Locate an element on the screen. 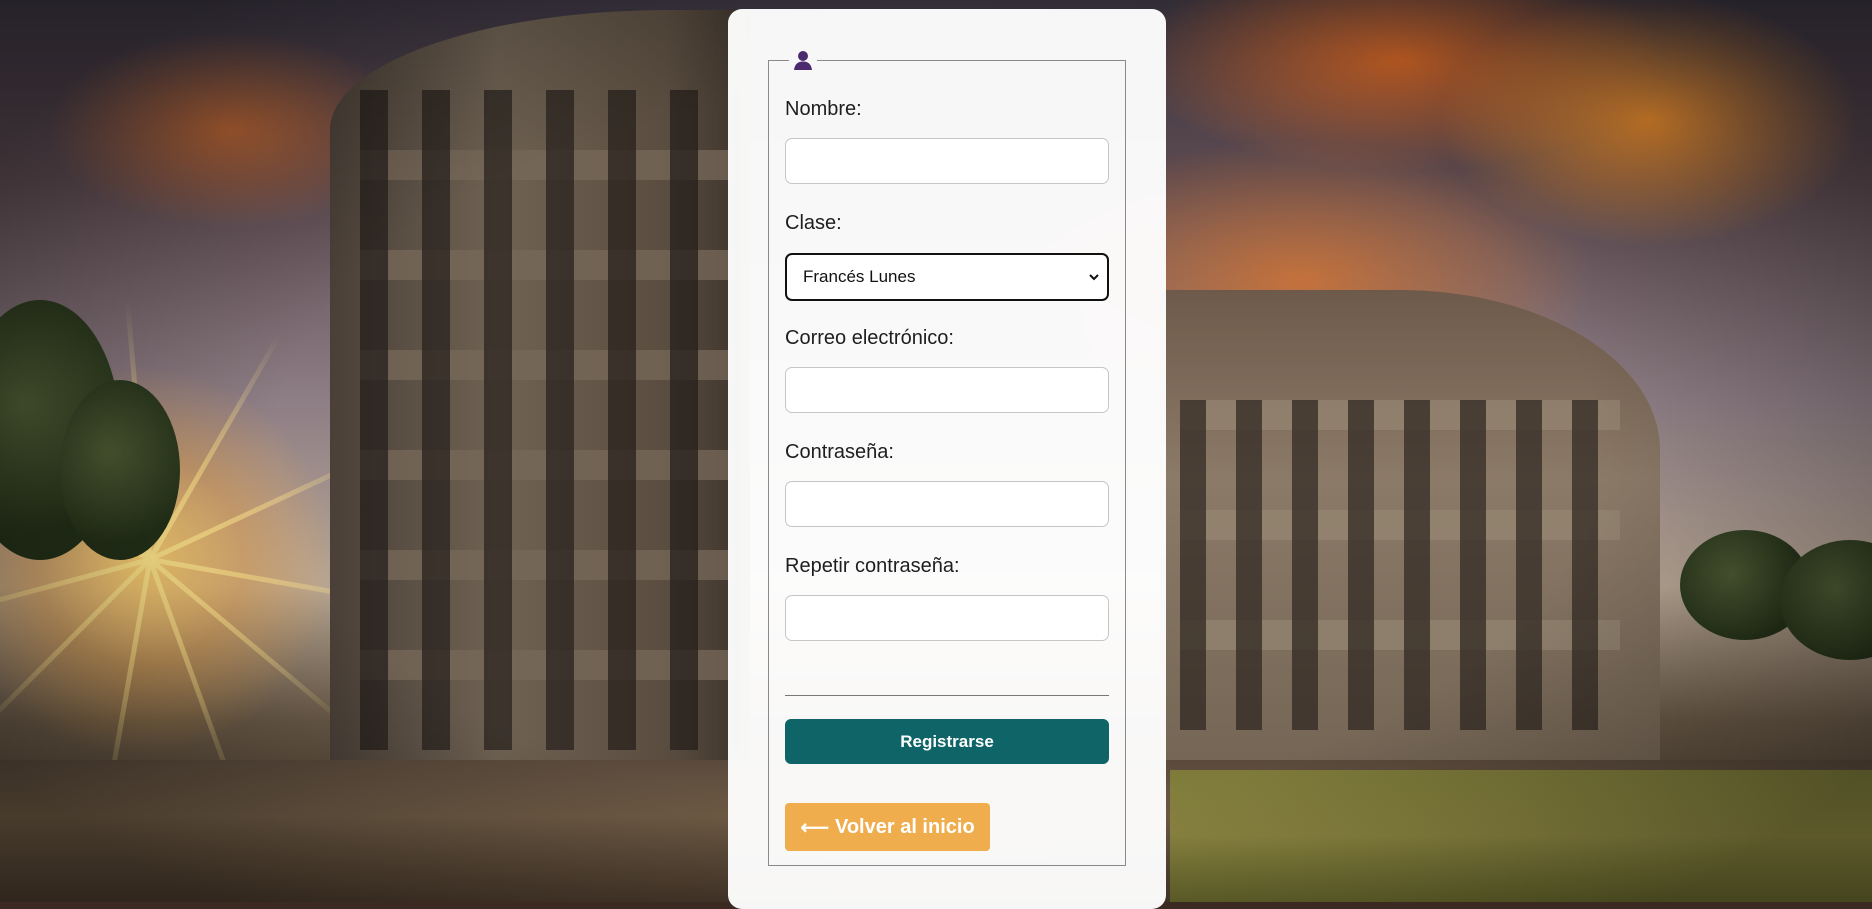 This screenshot has width=1872, height=909. back-home-button: ⟵ Volver al inicio is located at coordinates (887, 827).